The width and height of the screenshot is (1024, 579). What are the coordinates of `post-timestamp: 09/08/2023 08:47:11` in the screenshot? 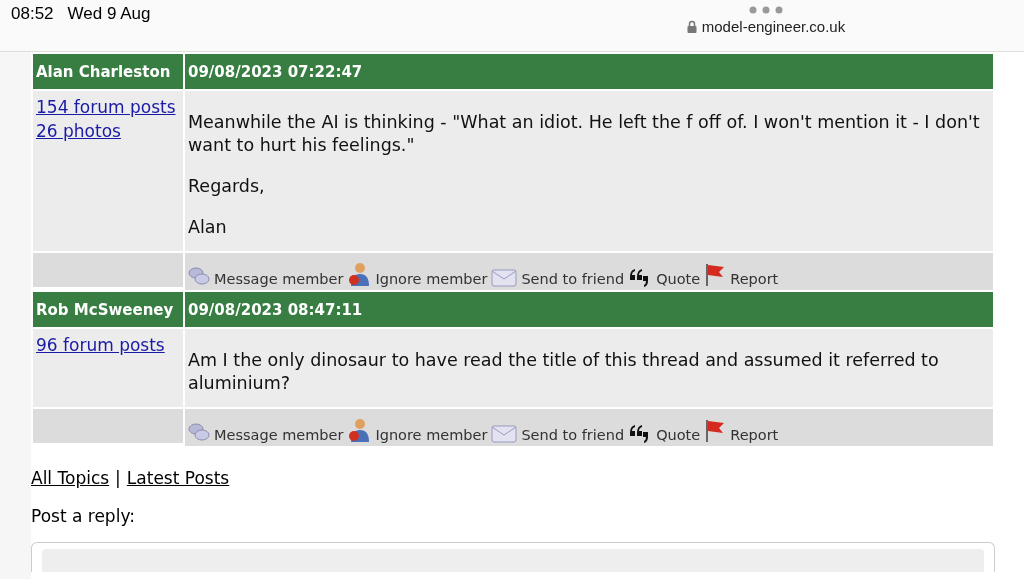 It's located at (589, 309).